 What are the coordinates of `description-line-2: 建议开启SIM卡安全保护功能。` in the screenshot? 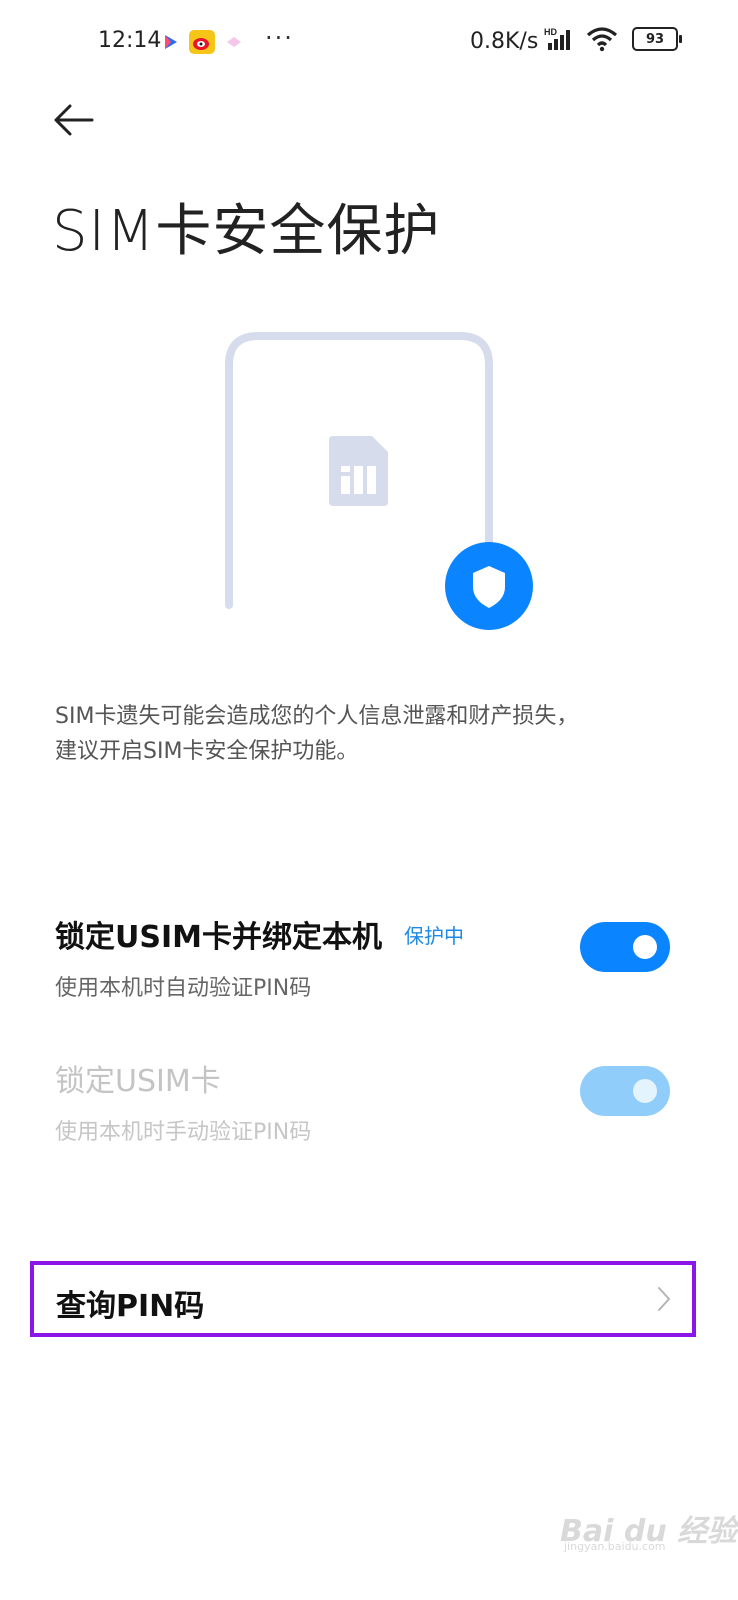 It's located at (207, 751).